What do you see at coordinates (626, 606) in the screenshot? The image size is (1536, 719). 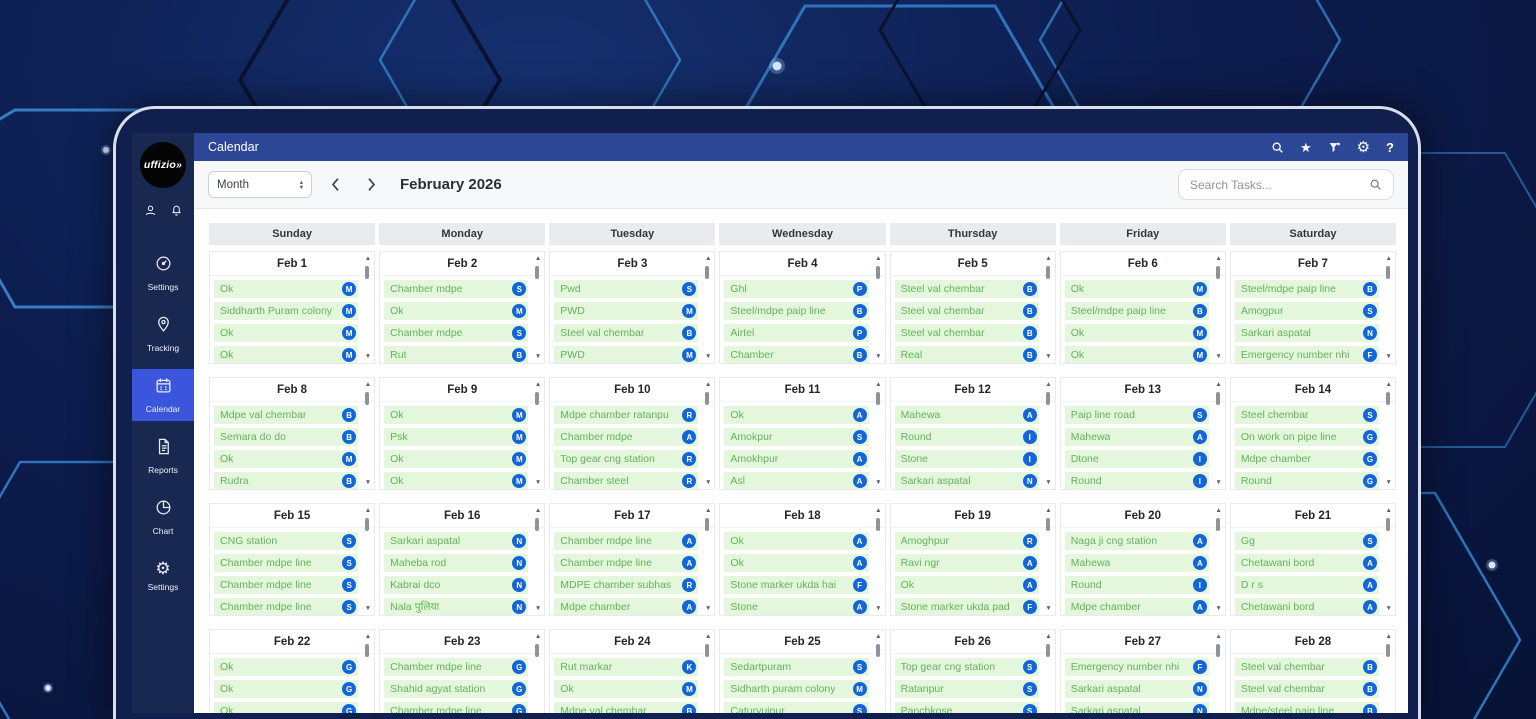 I see `task-item: Mdpe chamber A` at bounding box center [626, 606].